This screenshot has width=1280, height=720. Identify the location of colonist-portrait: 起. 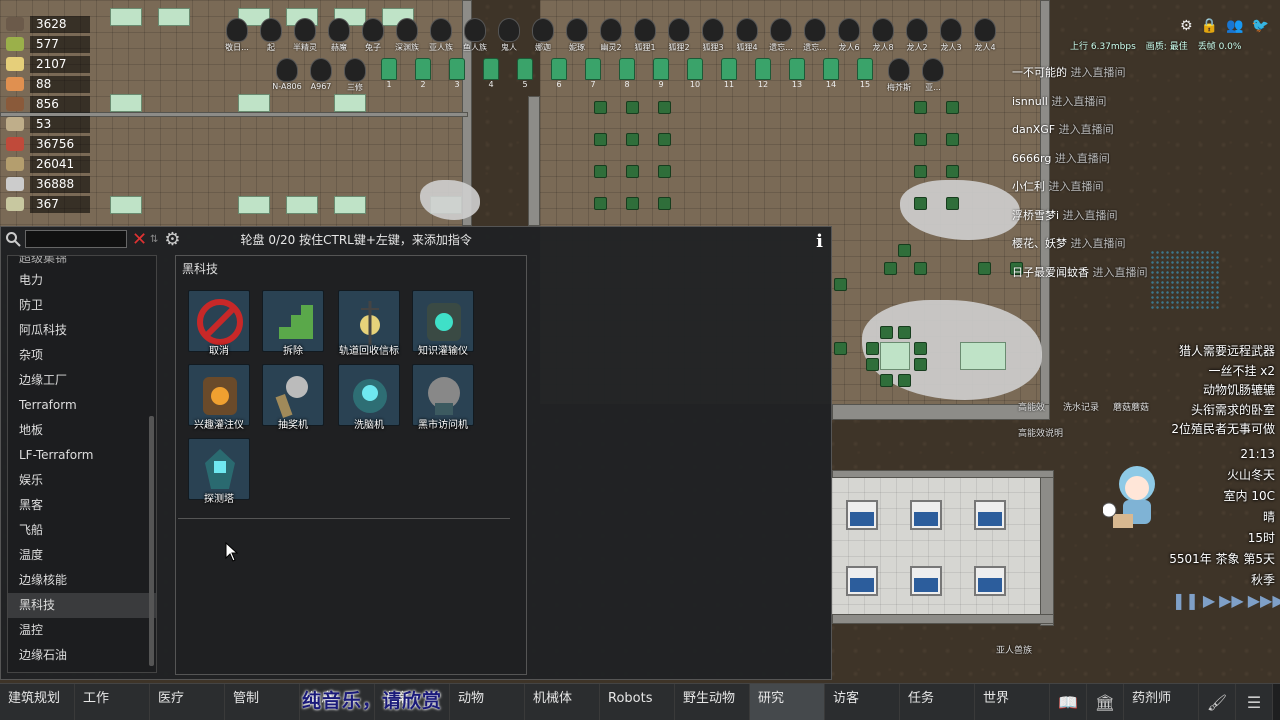
(271, 38).